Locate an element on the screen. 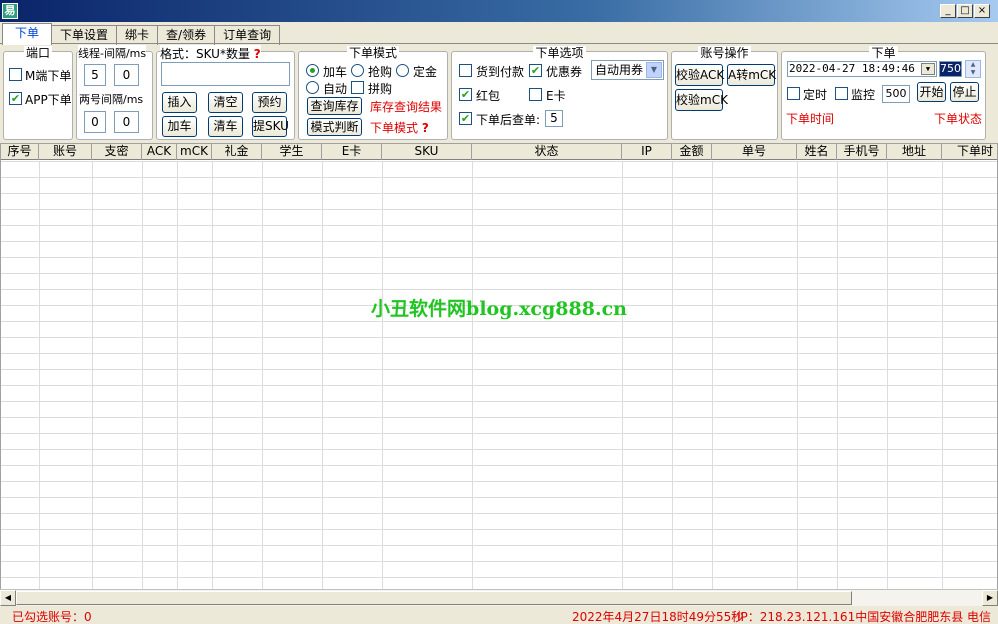 This screenshot has width=998, height=624. status-ip: IP：218.23.121.161中国安徽合肥肥东县 电信 is located at coordinates (864, 617).